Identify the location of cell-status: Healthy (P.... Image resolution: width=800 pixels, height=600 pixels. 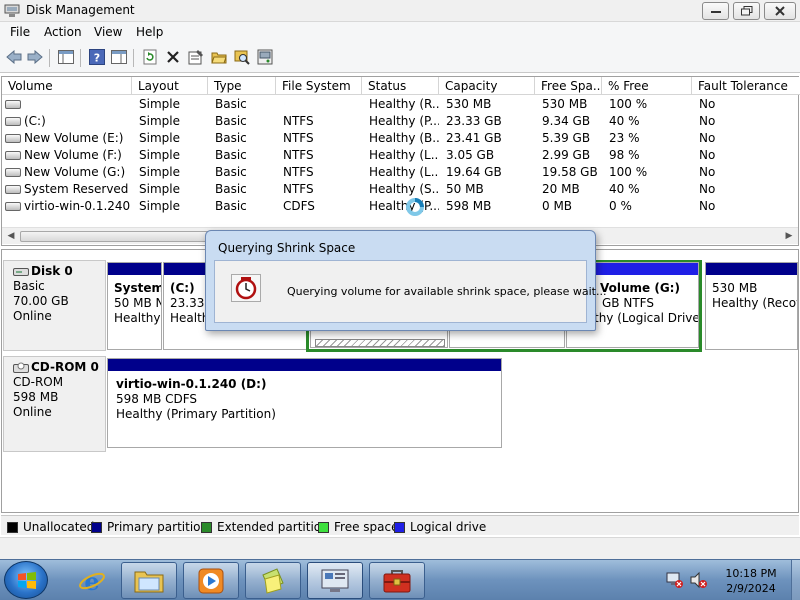
(404, 121).